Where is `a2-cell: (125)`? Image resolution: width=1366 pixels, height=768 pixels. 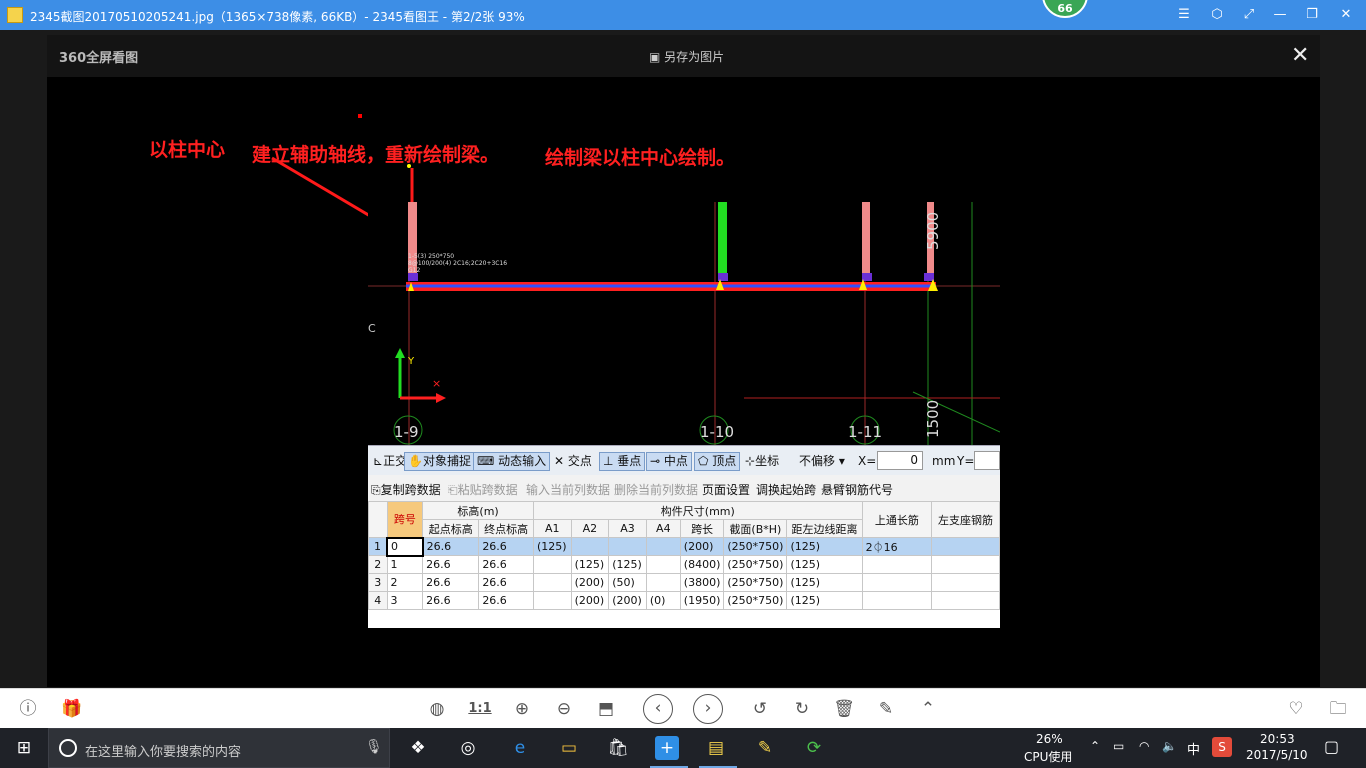 a2-cell: (125) is located at coordinates (590, 564).